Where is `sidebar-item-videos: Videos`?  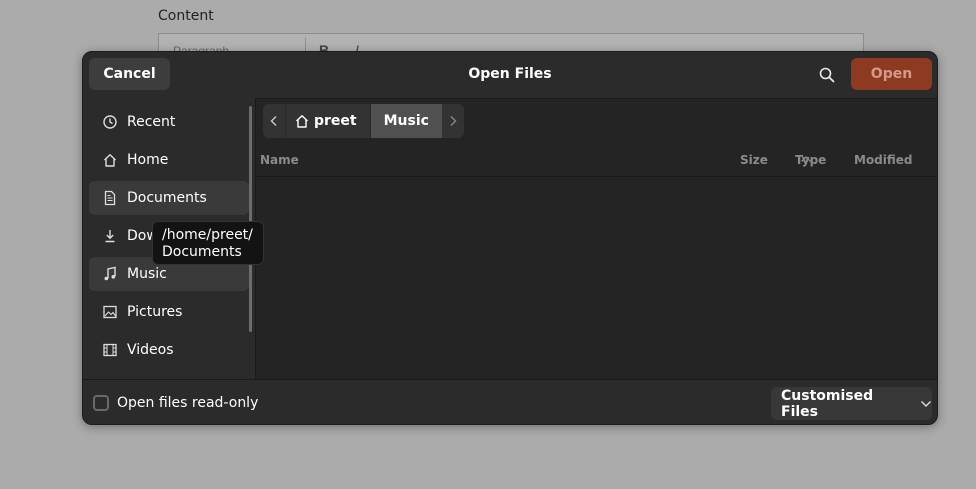
sidebar-item-videos: Videos is located at coordinates (169, 350).